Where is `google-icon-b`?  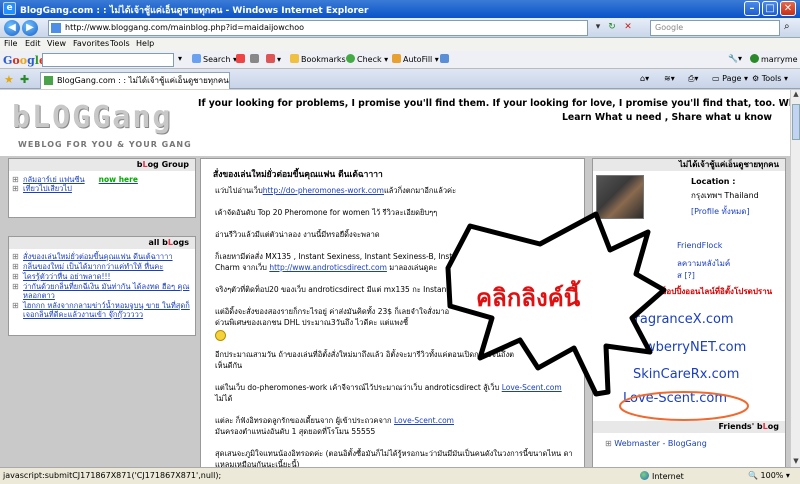
google-icon-b is located at coordinates (255, 59).